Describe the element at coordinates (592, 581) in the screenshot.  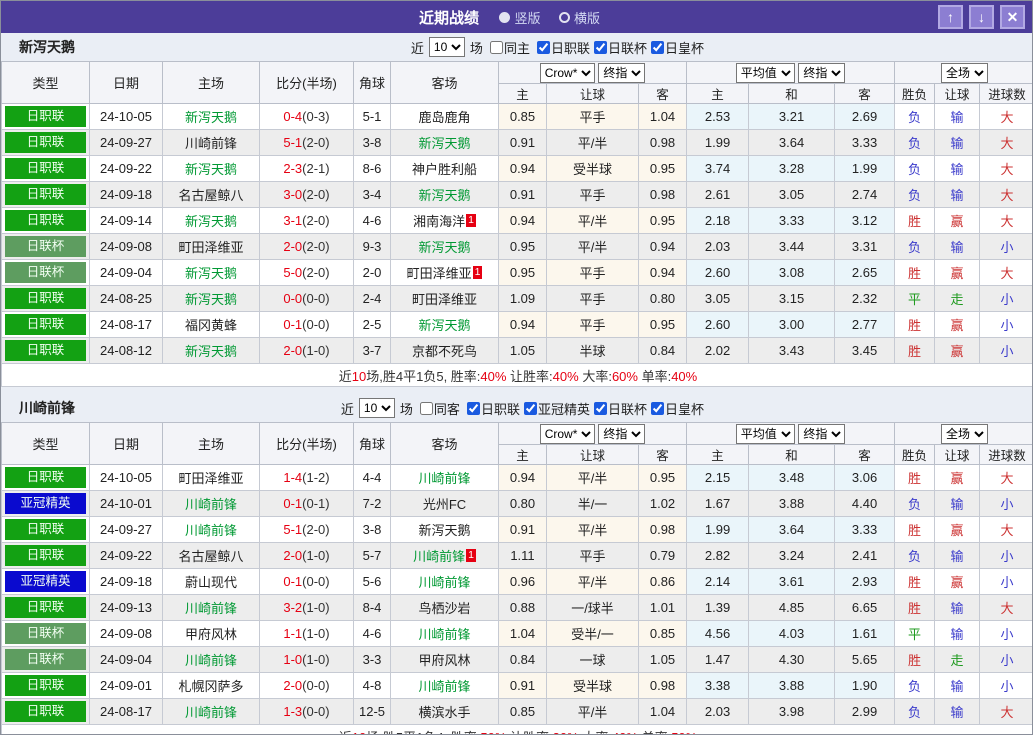
I see `odds-cell: 平/半` at that location.